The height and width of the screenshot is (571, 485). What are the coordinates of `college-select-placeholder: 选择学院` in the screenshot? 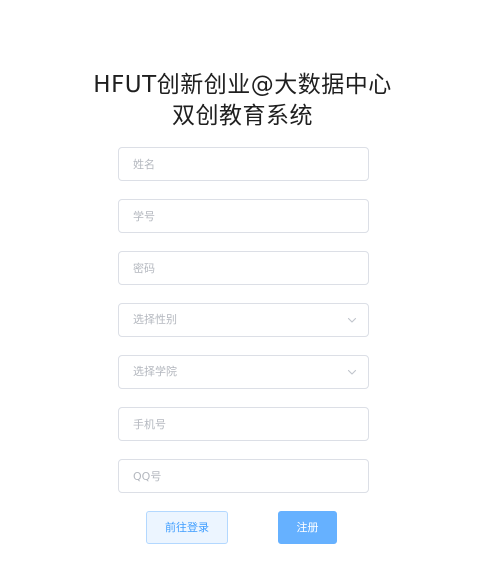 It's located at (155, 371).